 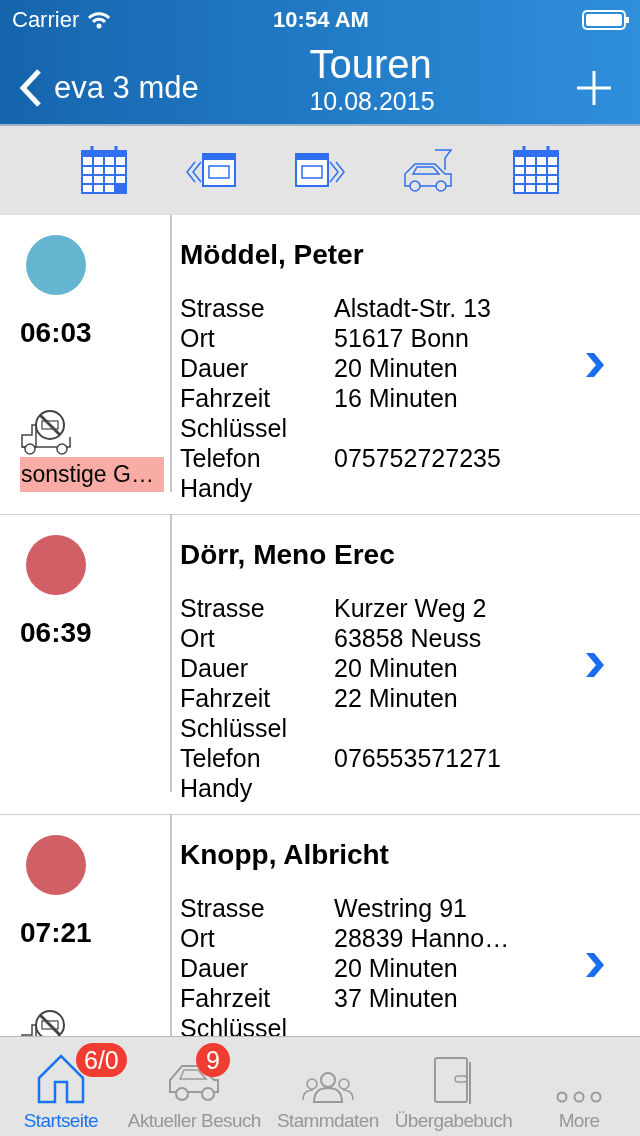 What do you see at coordinates (56, 633) in the screenshot?
I see `appointment-time: 06:39` at bounding box center [56, 633].